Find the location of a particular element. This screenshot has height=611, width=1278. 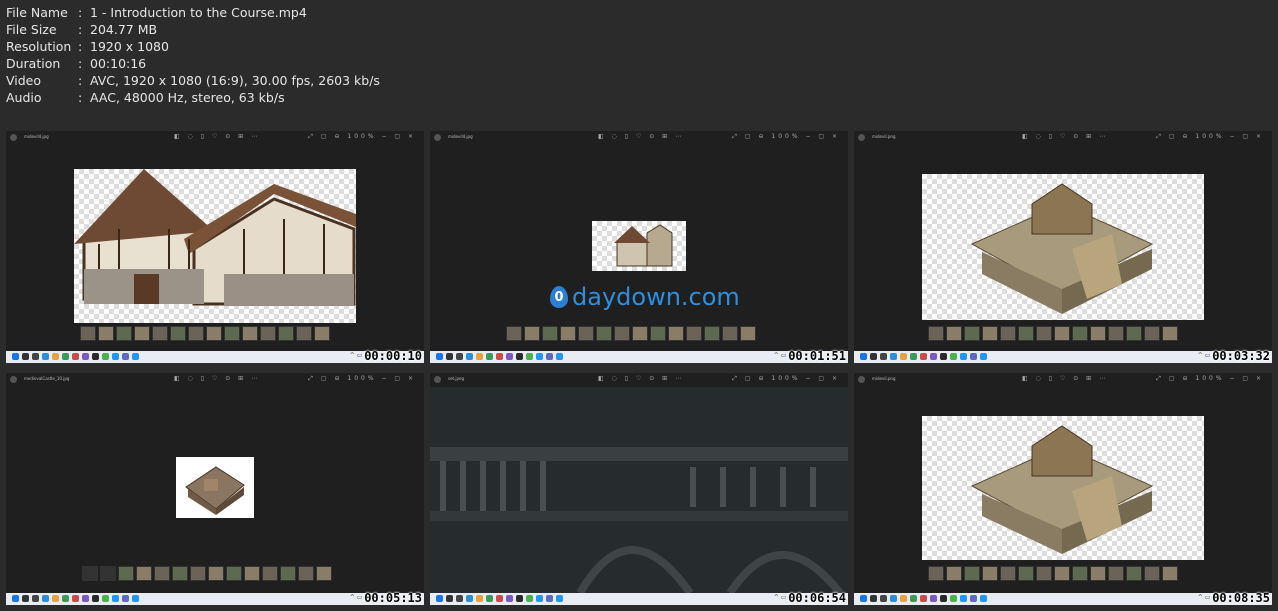

image-filename: medievalCastle_10.jpg is located at coordinates (47, 378).